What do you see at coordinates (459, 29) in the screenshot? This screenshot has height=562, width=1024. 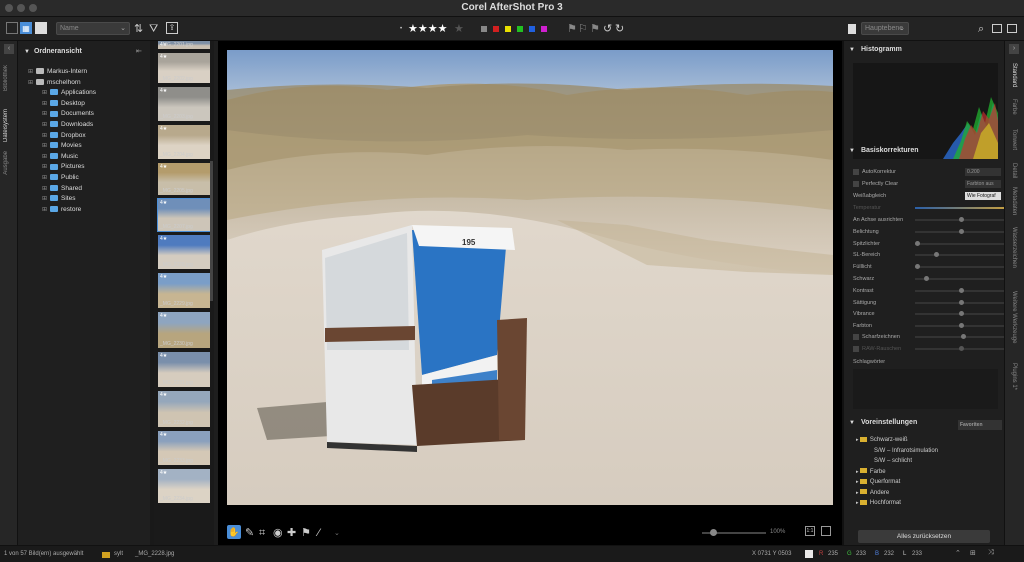 I see `rating-empty-star: ★` at bounding box center [459, 29].